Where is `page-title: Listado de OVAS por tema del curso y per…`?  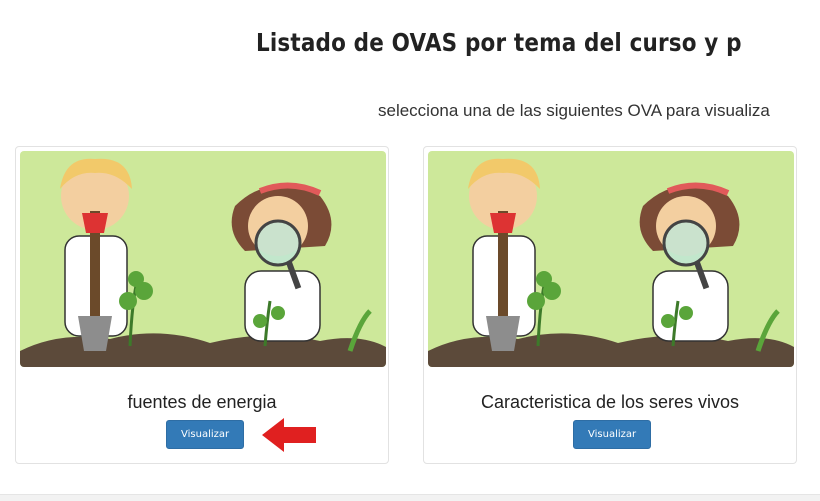 page-title: Listado de OVAS por tema del curso y per… is located at coordinates (499, 42).